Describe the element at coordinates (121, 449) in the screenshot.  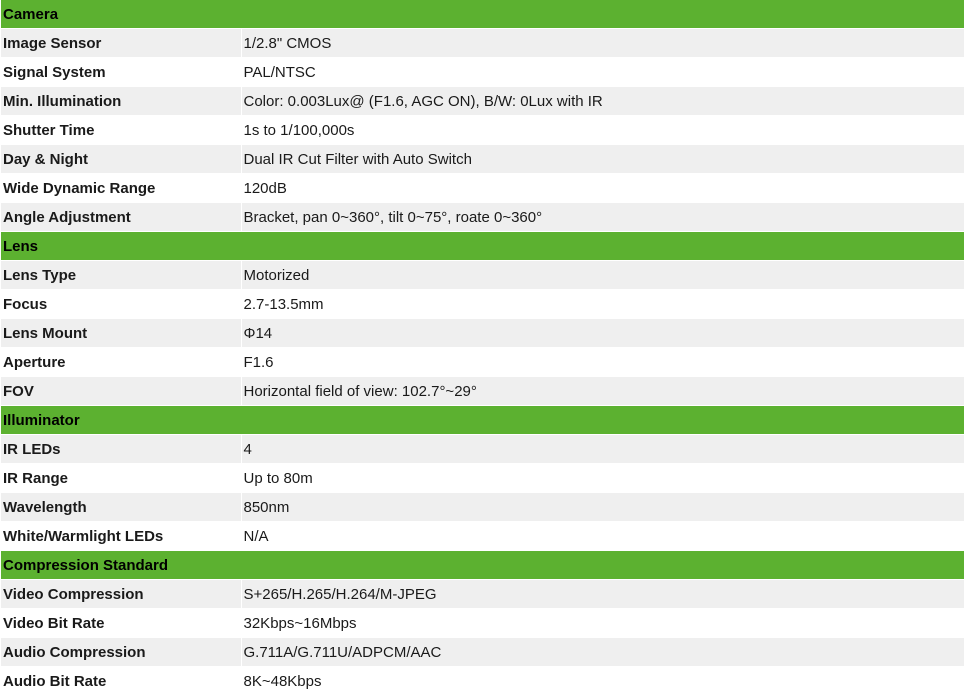
I see `spec-label: IR LEDs` at that location.